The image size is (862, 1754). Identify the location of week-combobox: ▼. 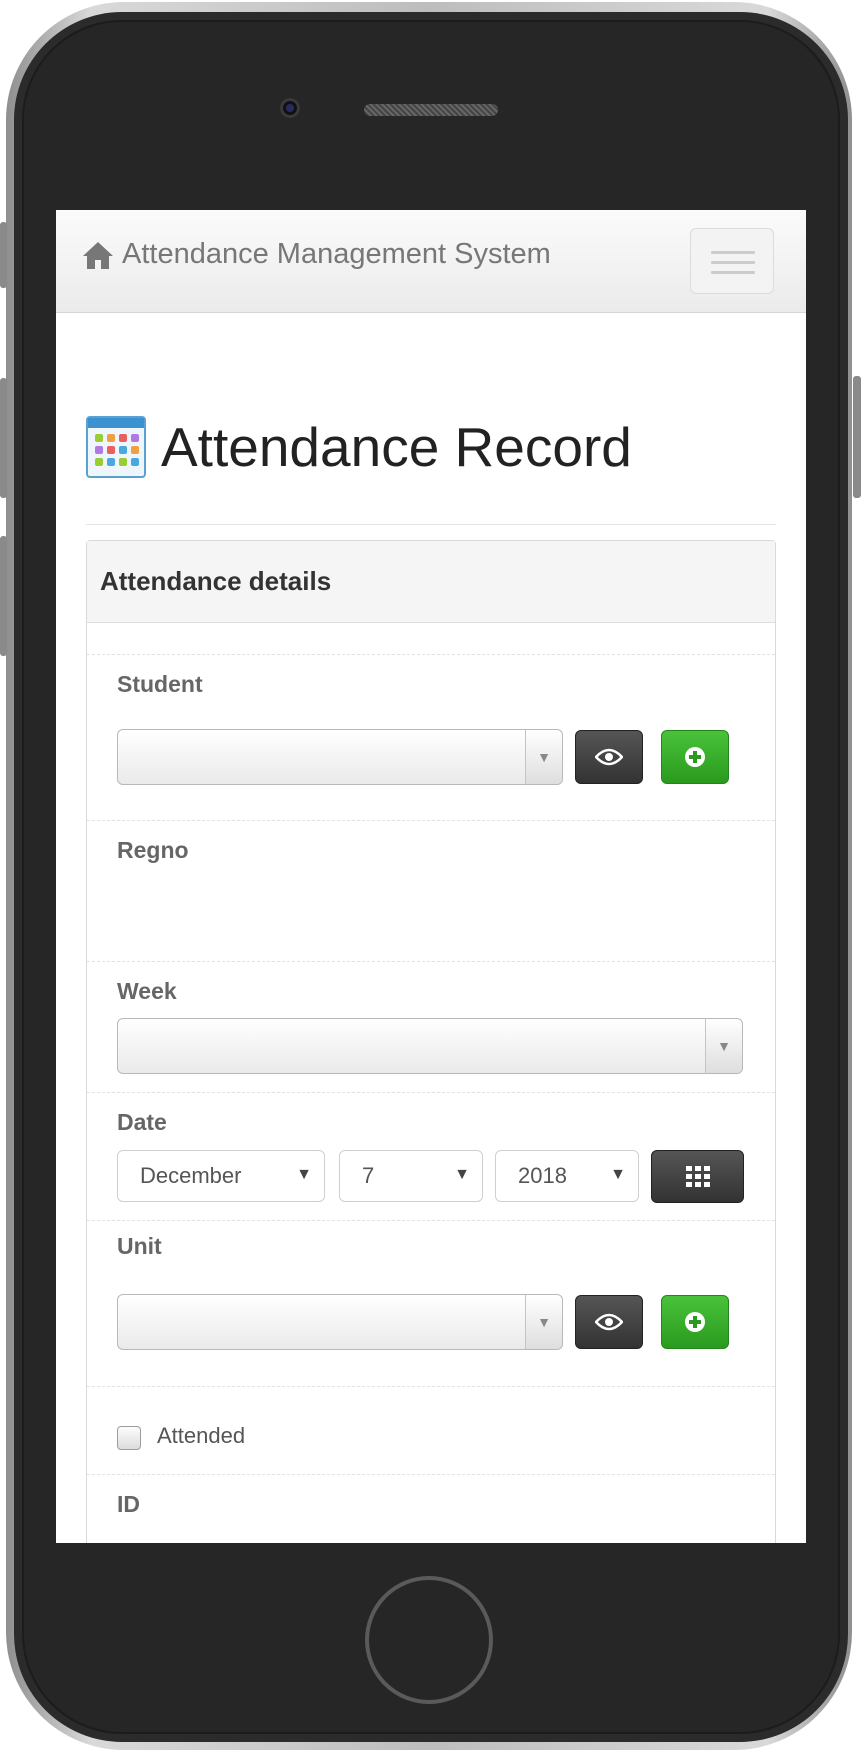
(430, 1046).